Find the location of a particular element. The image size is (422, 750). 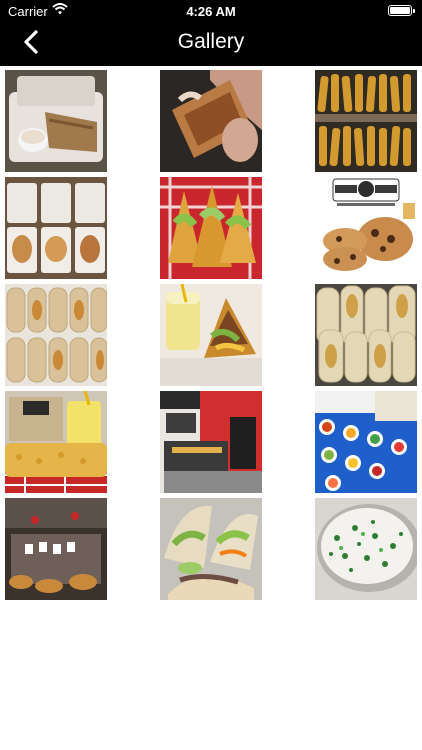

status-bar: Carrier 4:26 AM is located at coordinates (211, 11).